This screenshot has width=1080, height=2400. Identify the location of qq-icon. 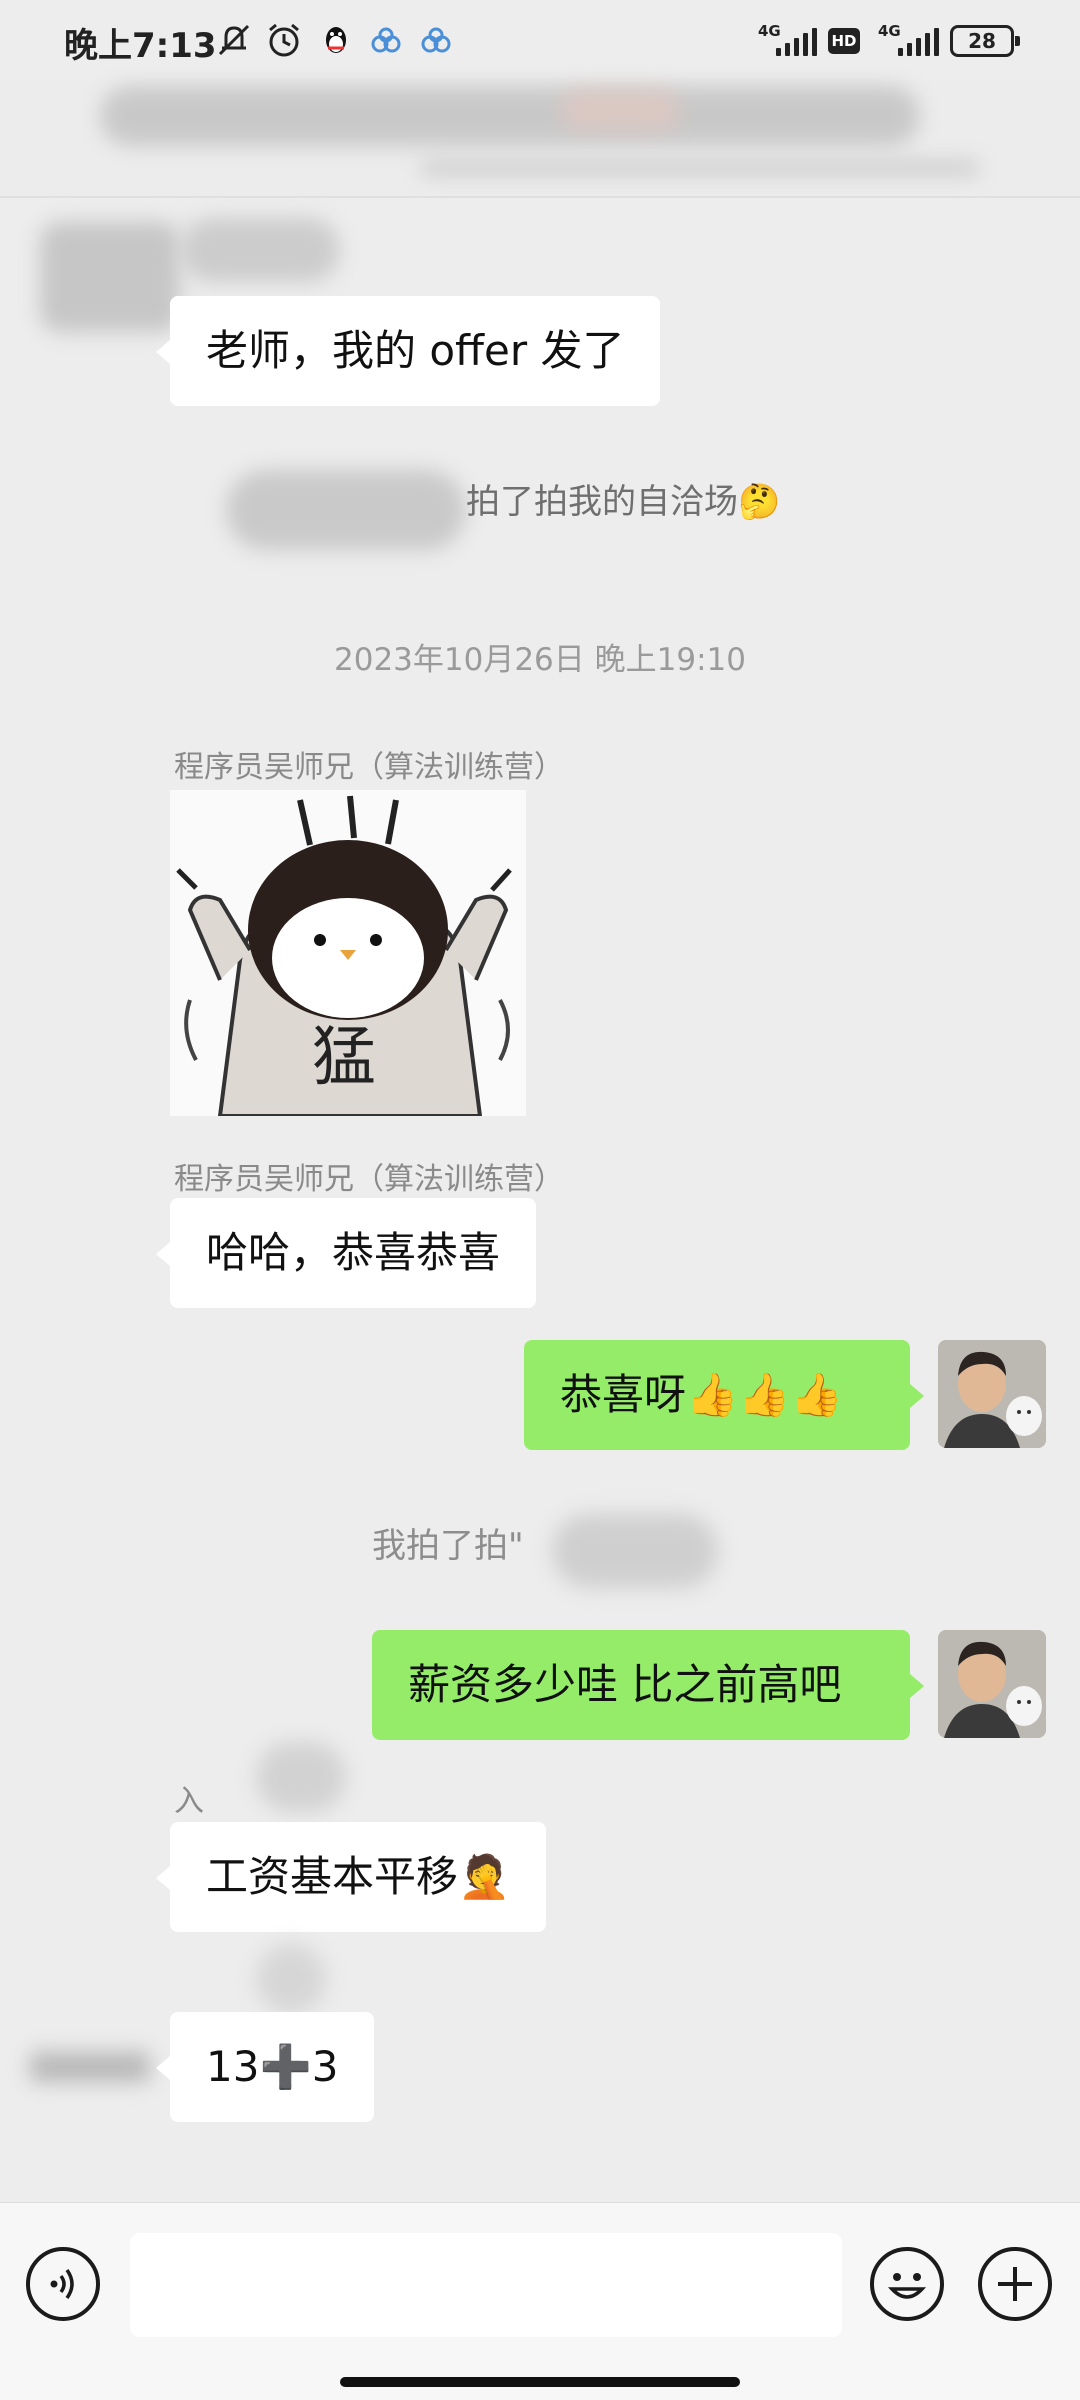
(336, 40).